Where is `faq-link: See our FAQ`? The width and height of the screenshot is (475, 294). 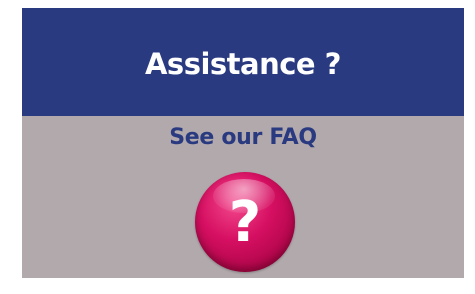
faq-link: See our FAQ is located at coordinates (243, 137).